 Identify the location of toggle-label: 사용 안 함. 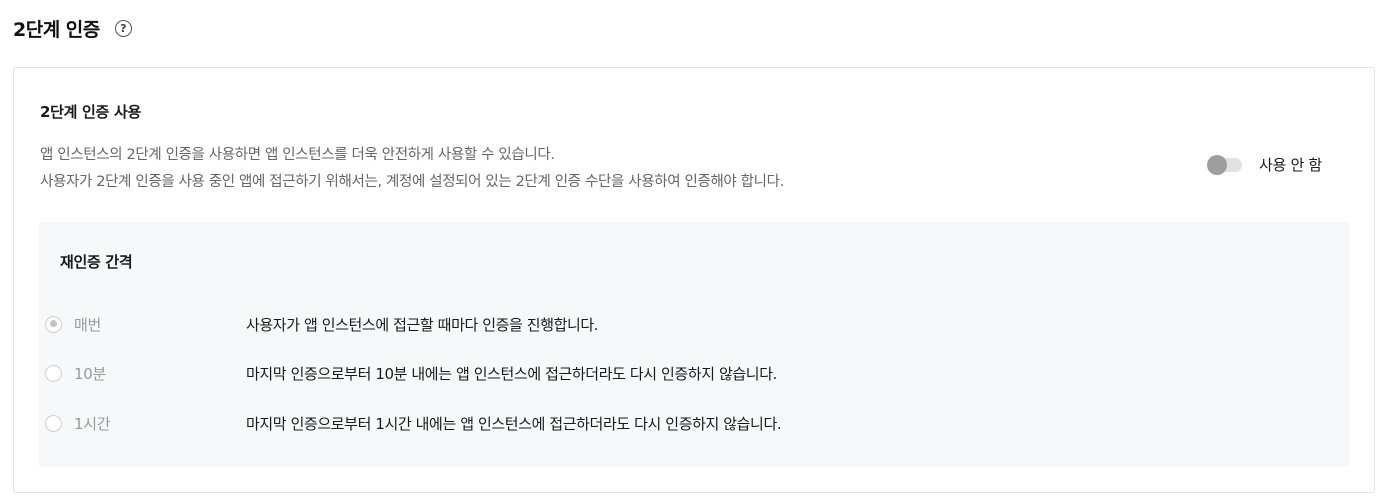
(1290, 165).